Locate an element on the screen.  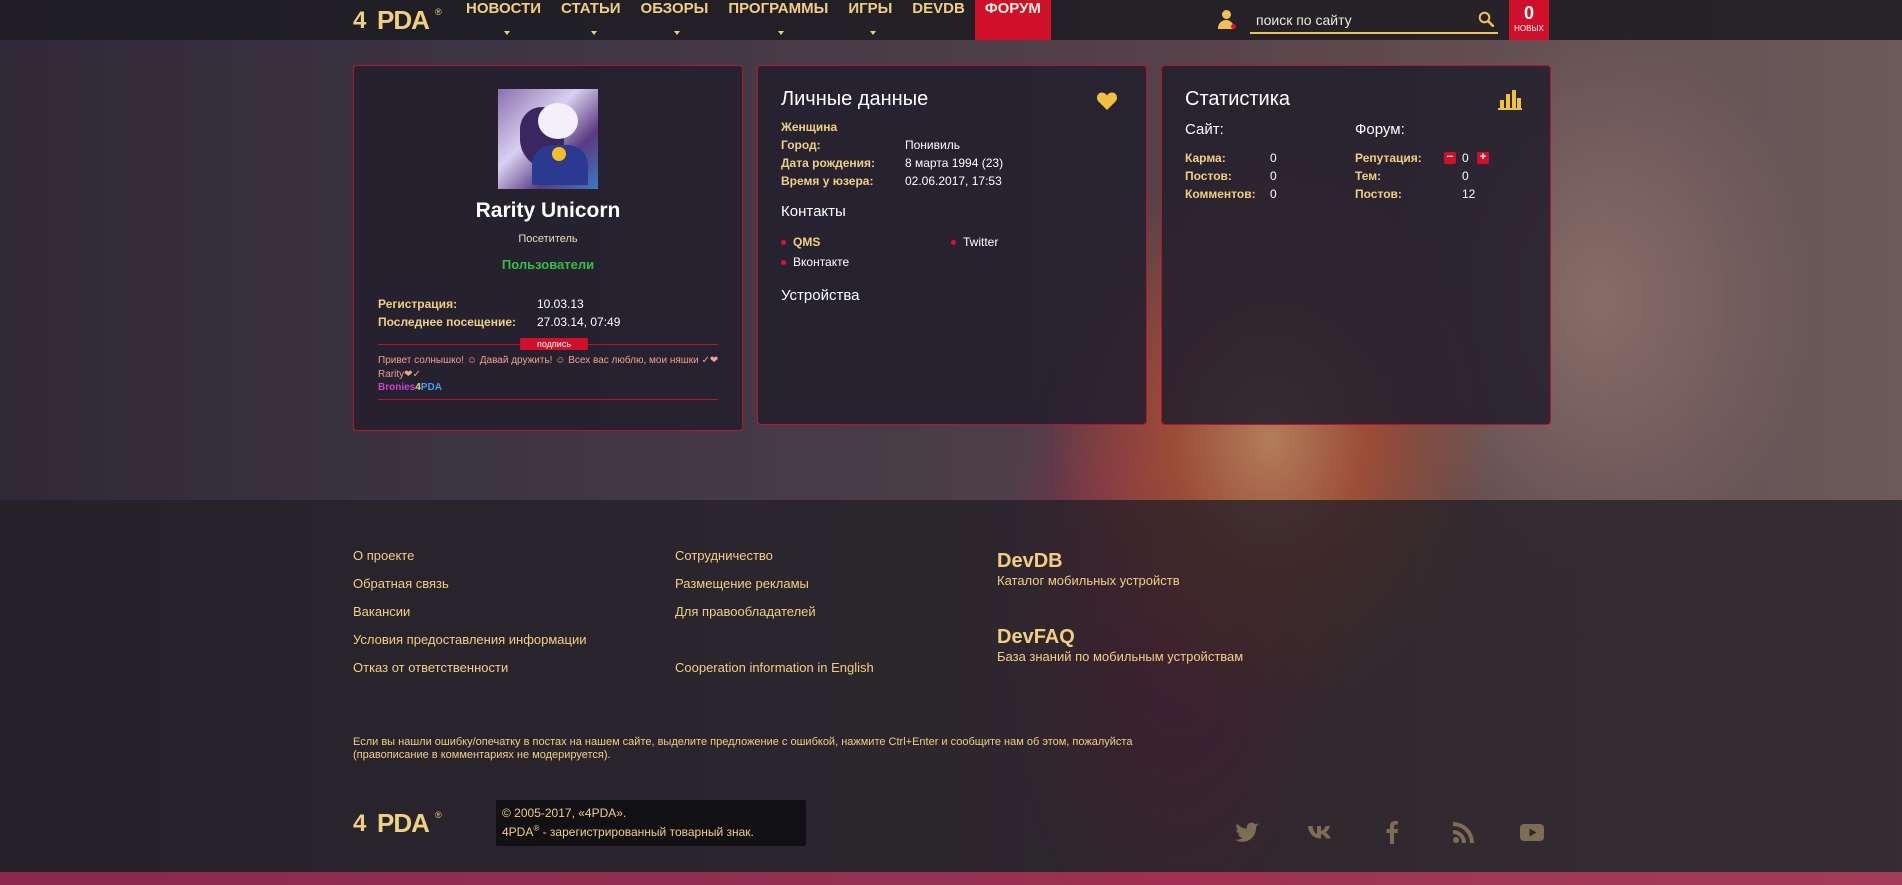
field-key: Репутация: is located at coordinates (1388, 158).